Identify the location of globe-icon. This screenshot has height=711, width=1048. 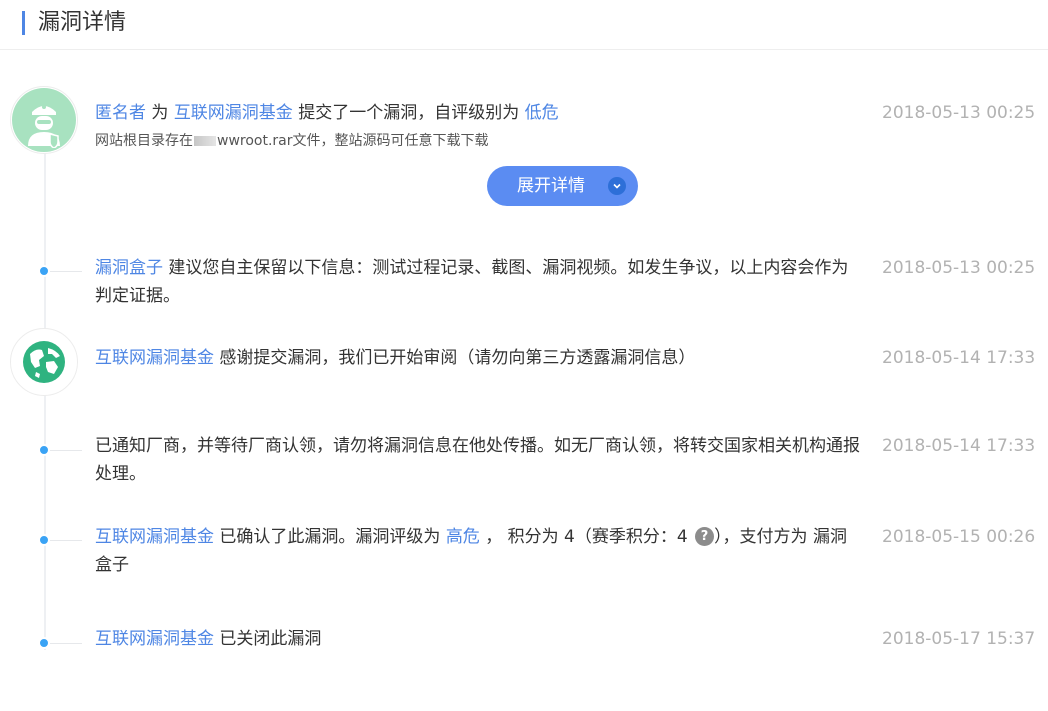
(44, 362).